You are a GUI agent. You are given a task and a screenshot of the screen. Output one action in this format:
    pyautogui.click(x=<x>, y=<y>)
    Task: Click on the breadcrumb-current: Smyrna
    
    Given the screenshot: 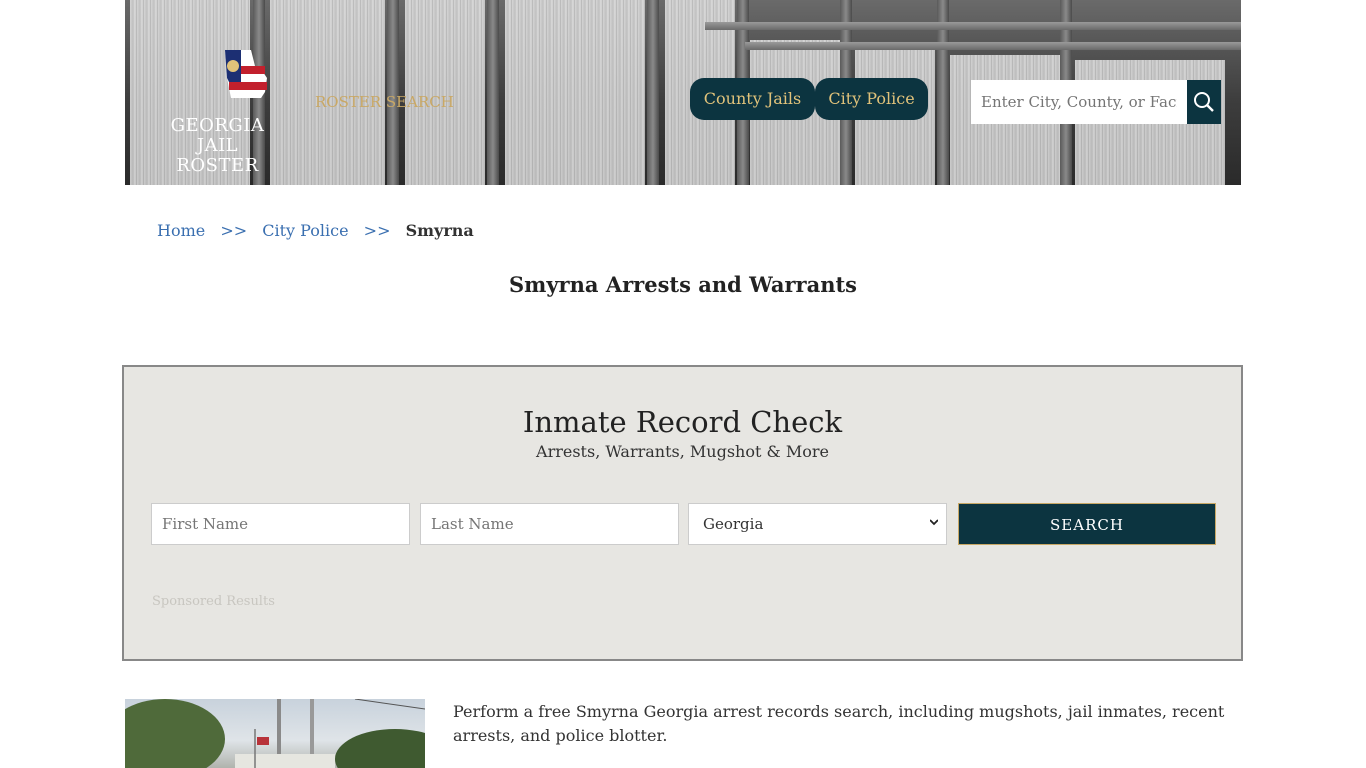 What is the action you would take?
    pyautogui.click(x=439, y=230)
    